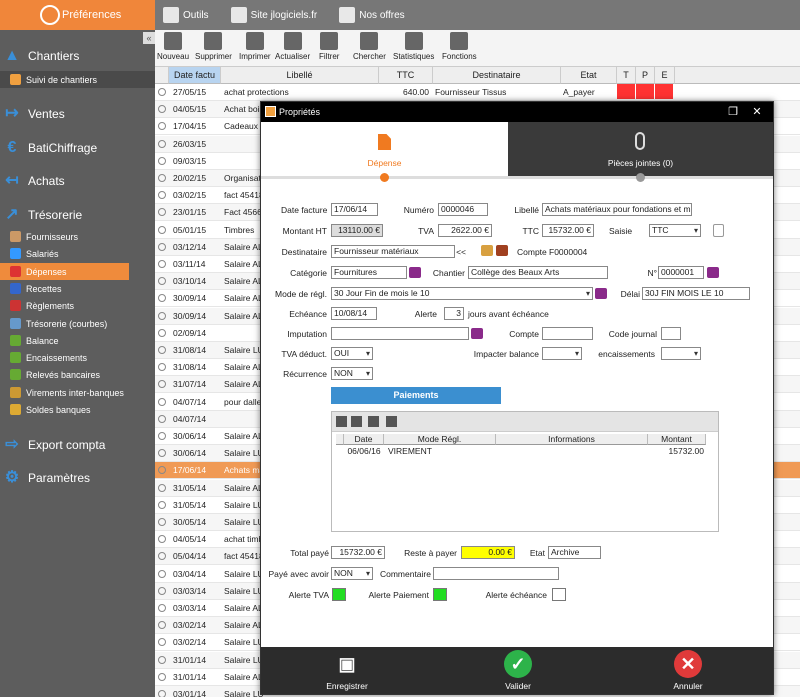  What do you see at coordinates (538, 272) in the screenshot?
I see `chantier-field: Collège des Beaux Arts` at bounding box center [538, 272].